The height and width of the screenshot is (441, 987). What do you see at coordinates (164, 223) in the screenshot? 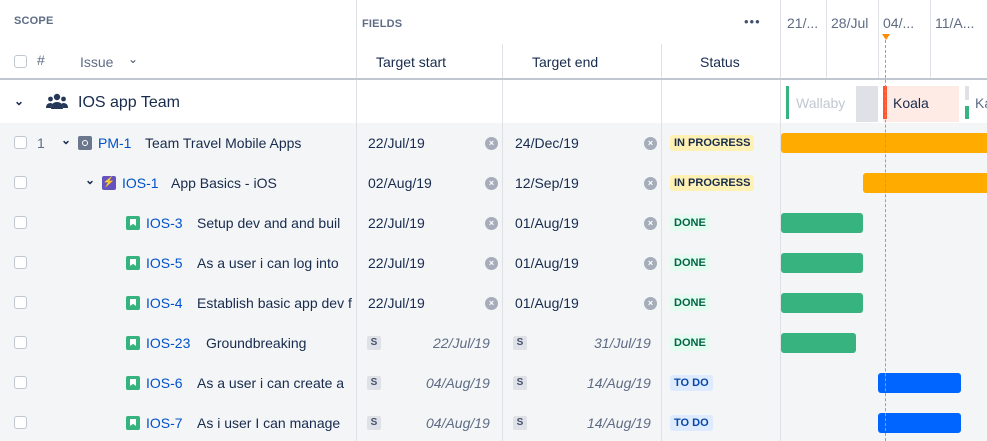
I see `issue-key: IOS-3` at bounding box center [164, 223].